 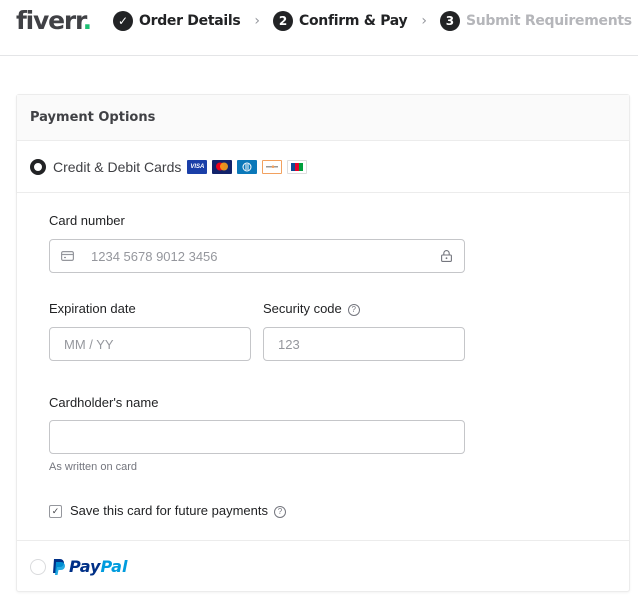 I want to click on step-number: 2, so click(x=283, y=21).